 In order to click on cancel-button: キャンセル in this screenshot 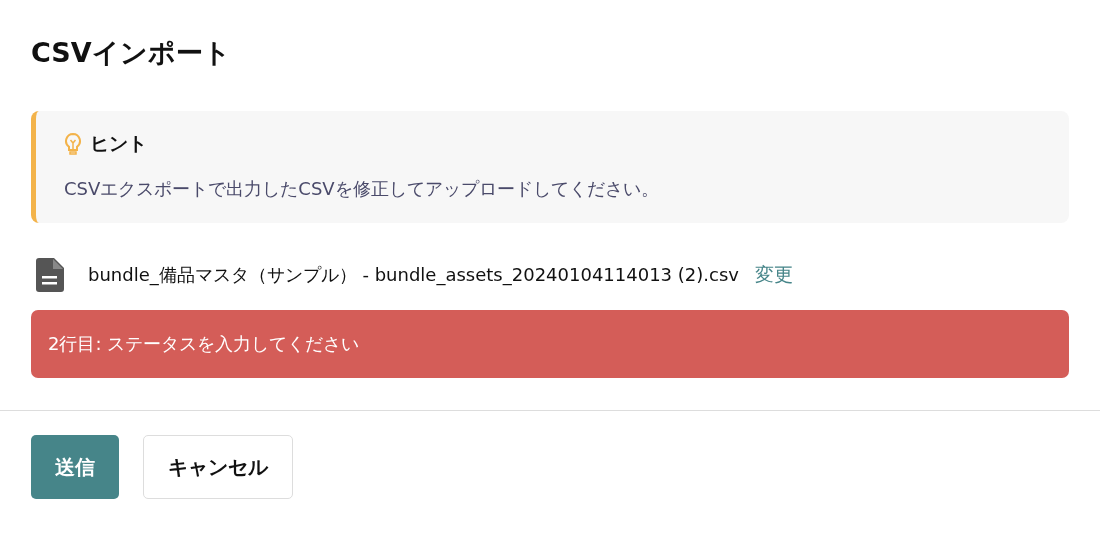, I will do `click(218, 467)`.